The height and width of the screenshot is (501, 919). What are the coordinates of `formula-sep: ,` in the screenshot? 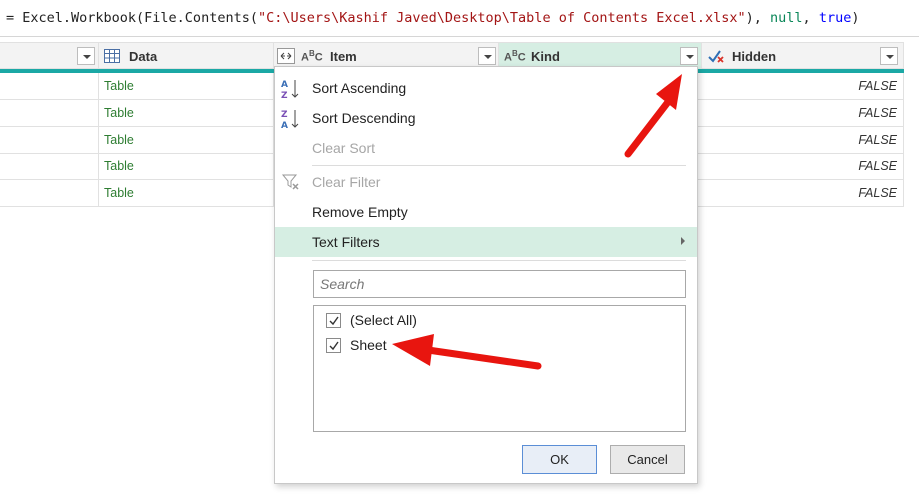 It's located at (810, 18).